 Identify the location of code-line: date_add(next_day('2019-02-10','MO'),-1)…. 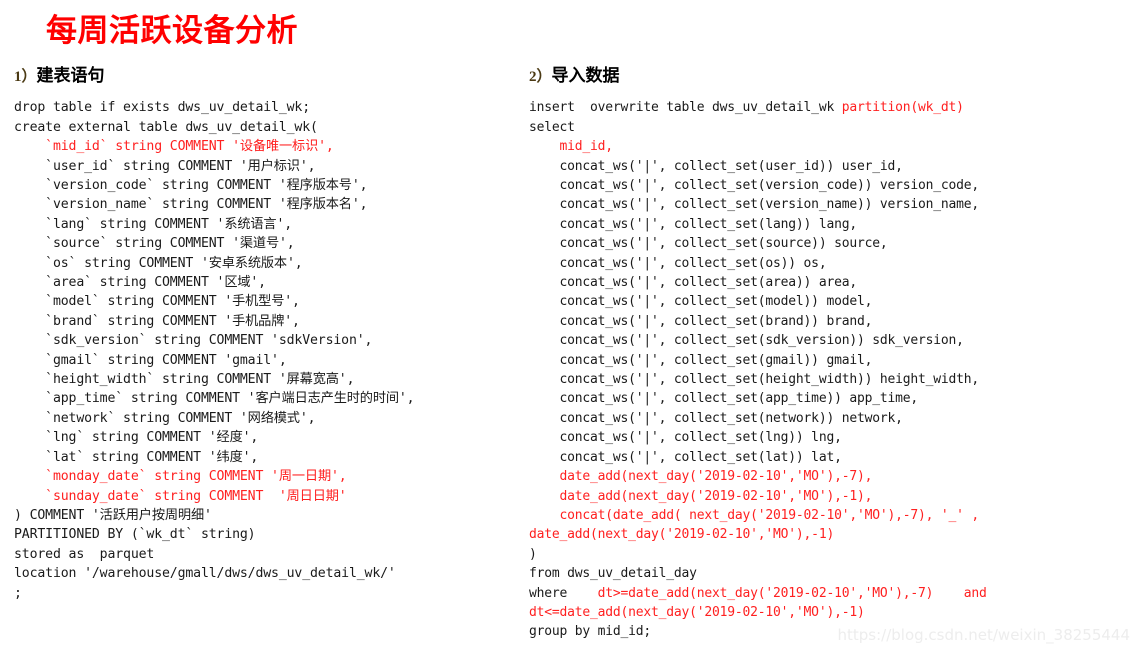
(831, 496).